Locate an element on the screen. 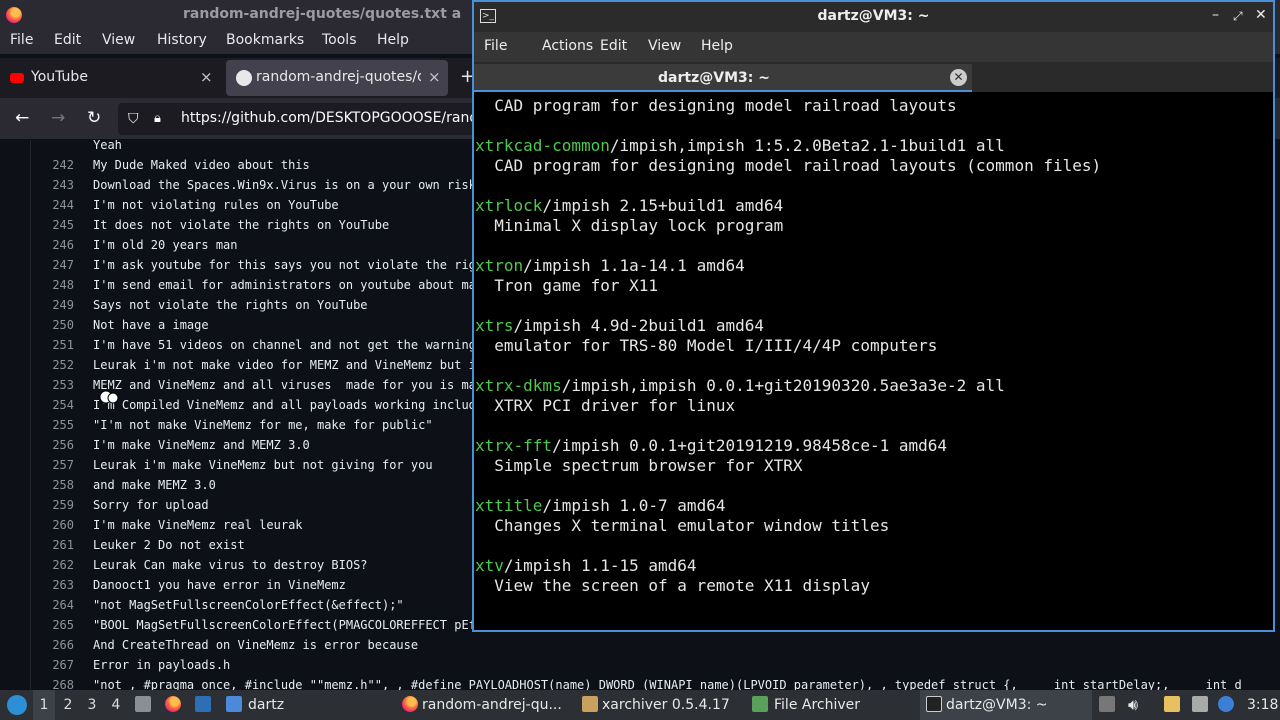 The height and width of the screenshot is (720, 1280). terminal-line: xtrs/impish 4.9d-2build1 amd64 is located at coordinates (619, 326).